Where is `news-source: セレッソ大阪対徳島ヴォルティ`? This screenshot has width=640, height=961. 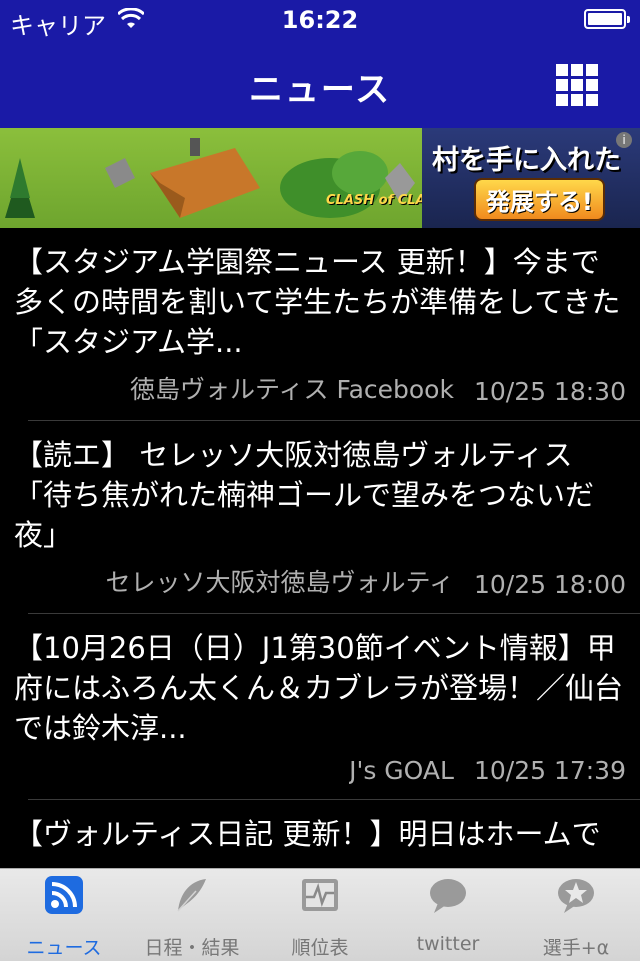 news-source: セレッソ大阪対徳島ヴォルティ is located at coordinates (279, 582).